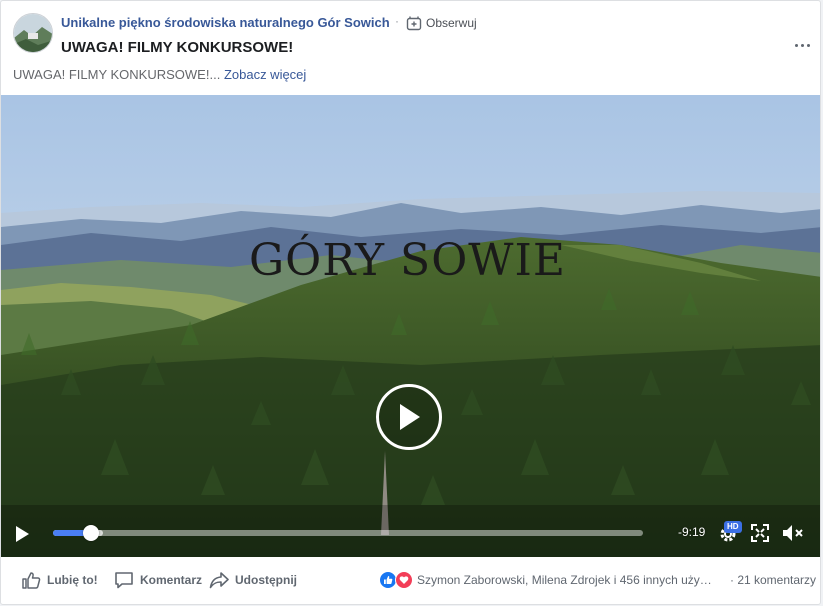 The image size is (823, 606). I want to click on progress-knob, so click(90, 533).